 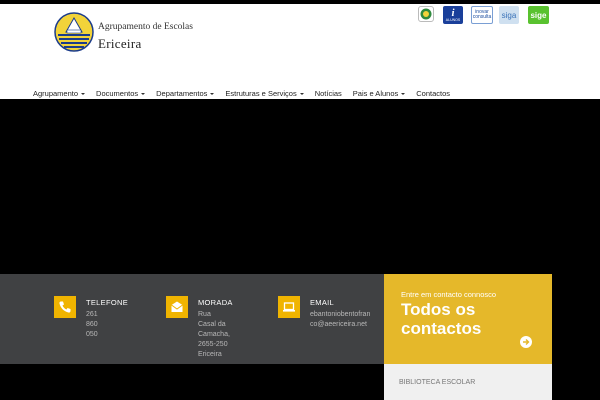 I want to click on biblioteca-escolar-panel: BIBLIOTECA ESCOLAR, so click(x=468, y=382).